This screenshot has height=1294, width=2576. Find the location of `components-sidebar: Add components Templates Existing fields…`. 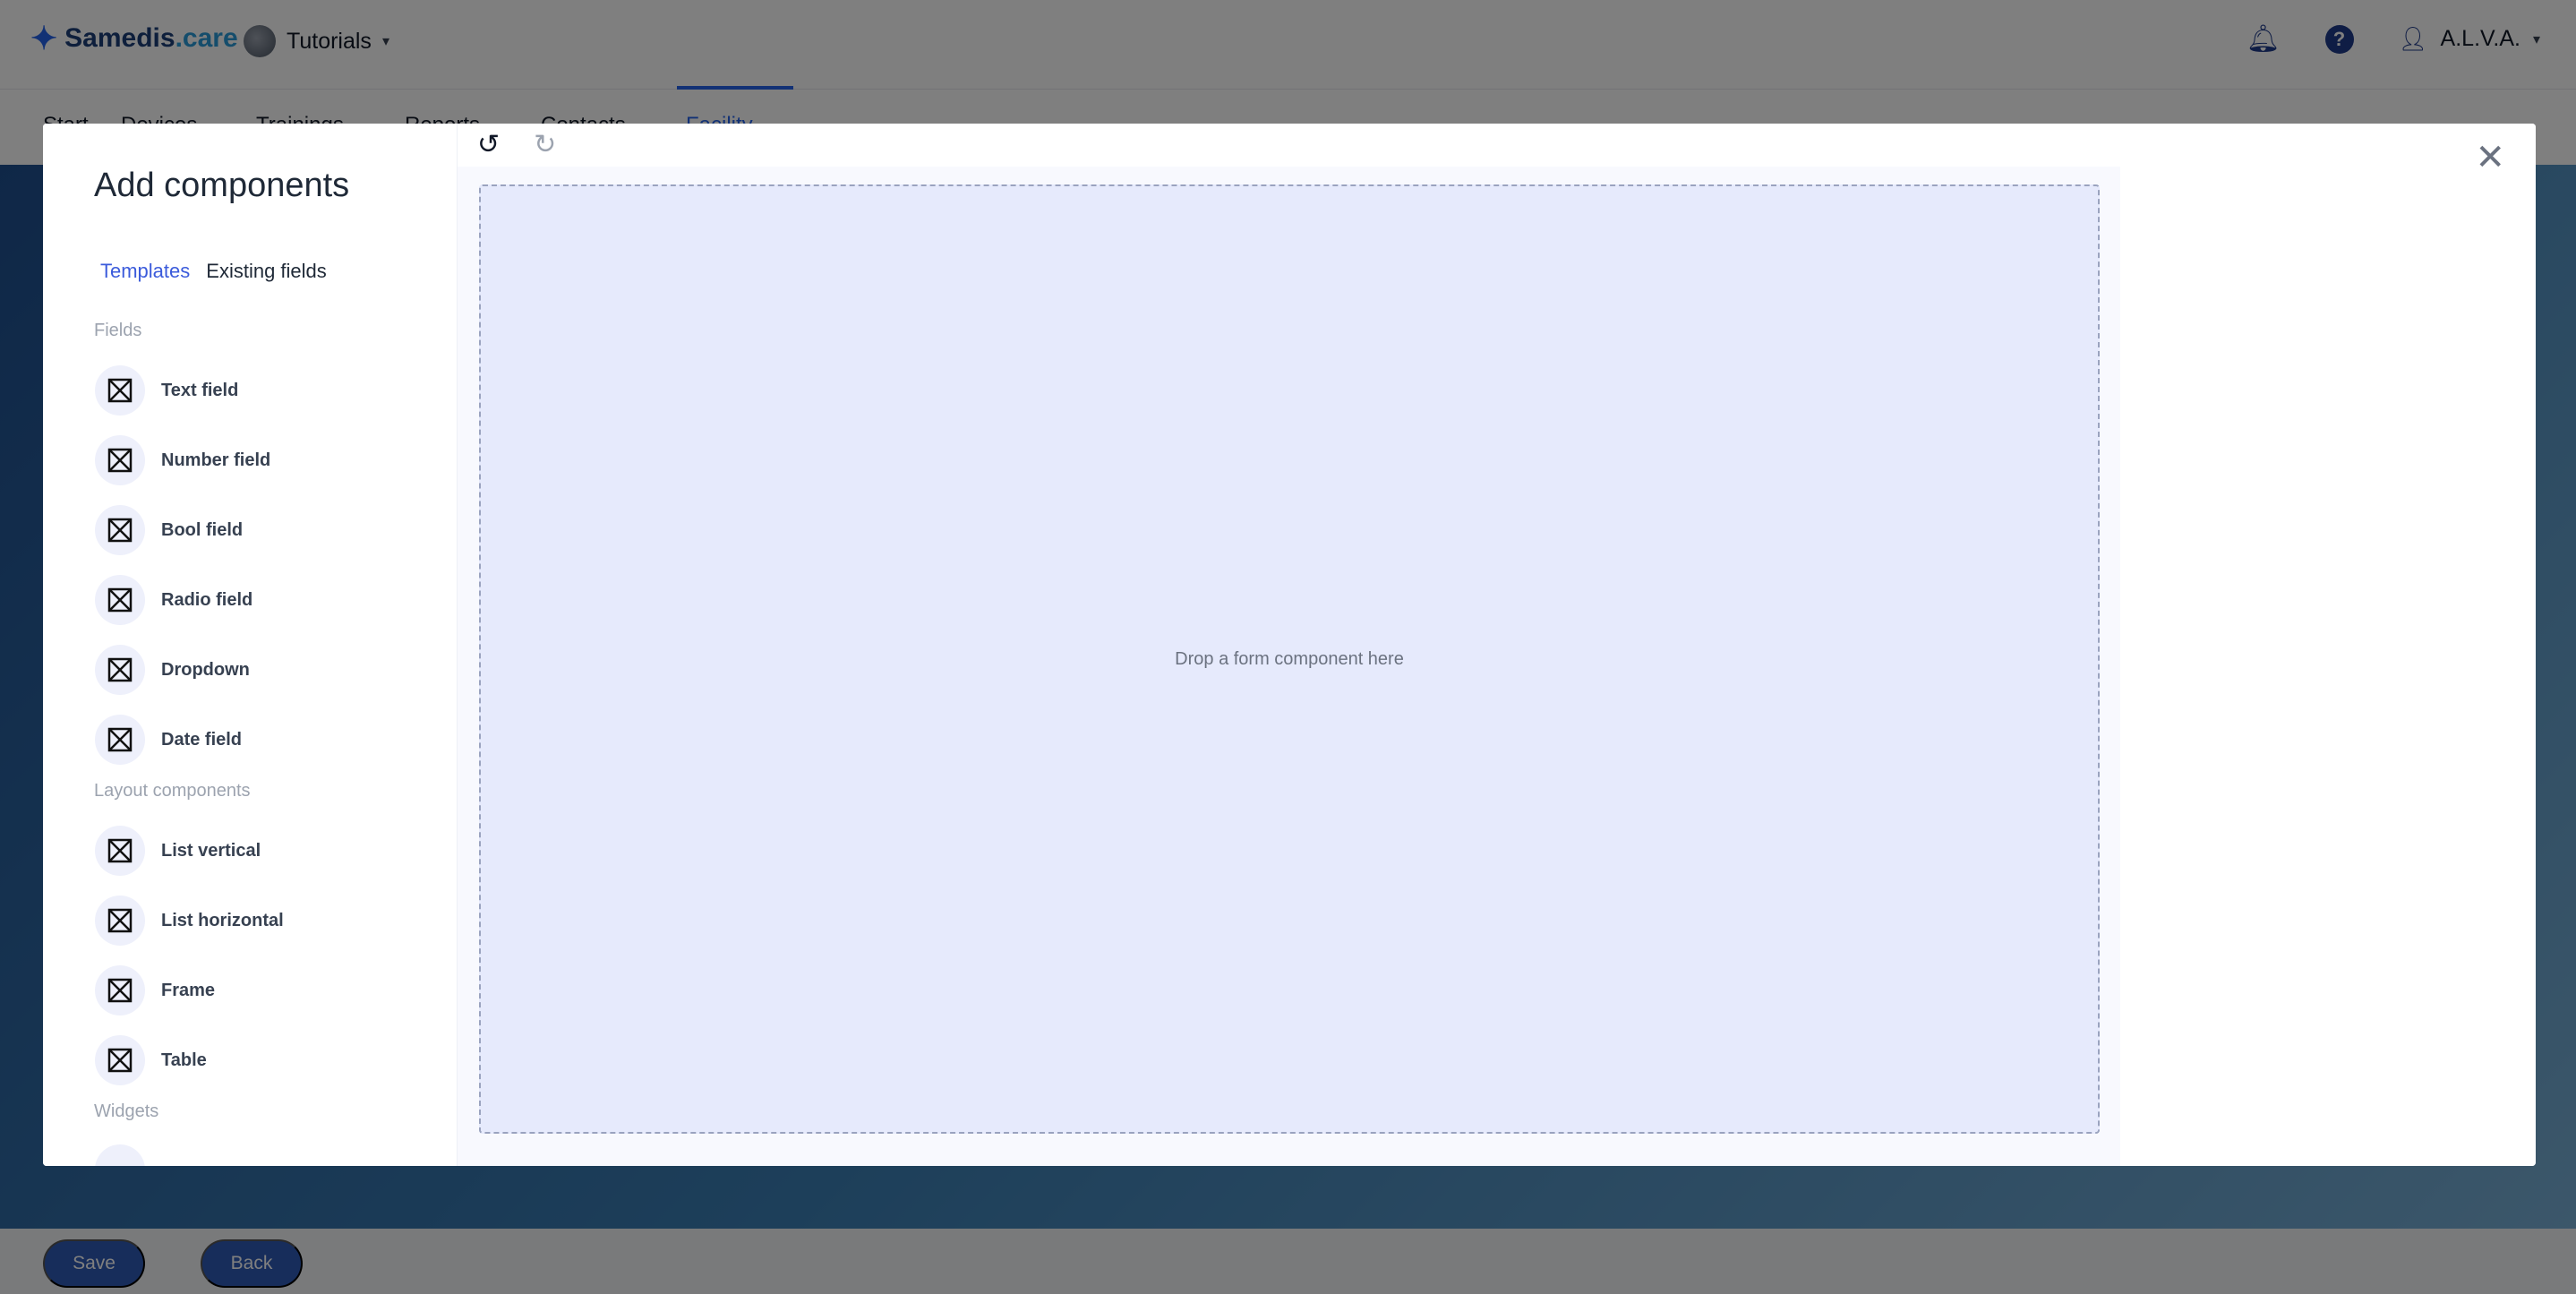

components-sidebar: Add components Templates Existing fields… is located at coordinates (250, 645).